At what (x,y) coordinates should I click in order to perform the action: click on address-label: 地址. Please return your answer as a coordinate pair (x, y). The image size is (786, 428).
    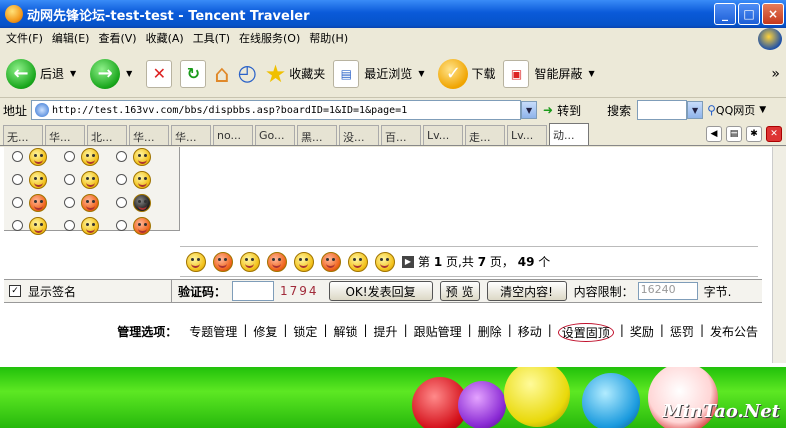
    Looking at the image, I should click on (15, 110).